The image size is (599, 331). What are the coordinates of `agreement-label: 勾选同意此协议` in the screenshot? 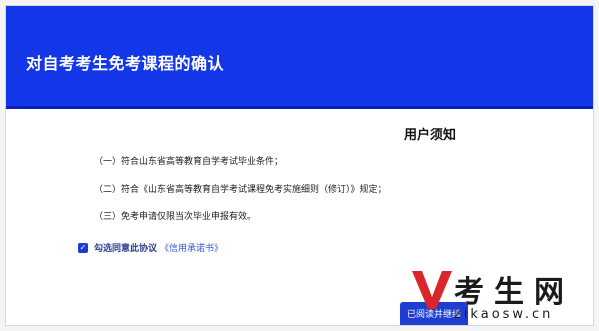 It's located at (126, 249).